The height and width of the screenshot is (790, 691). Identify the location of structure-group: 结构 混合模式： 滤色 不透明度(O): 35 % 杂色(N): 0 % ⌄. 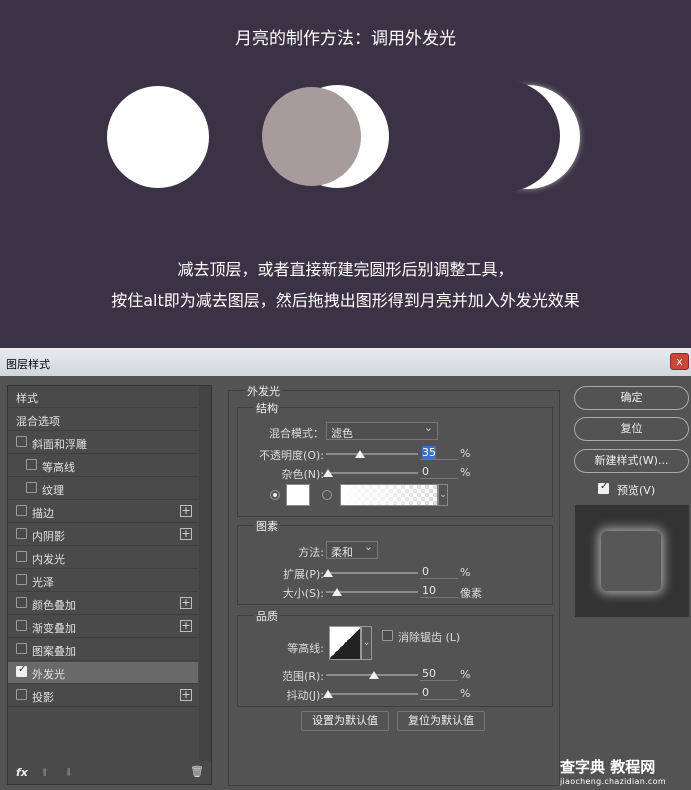
(395, 458).